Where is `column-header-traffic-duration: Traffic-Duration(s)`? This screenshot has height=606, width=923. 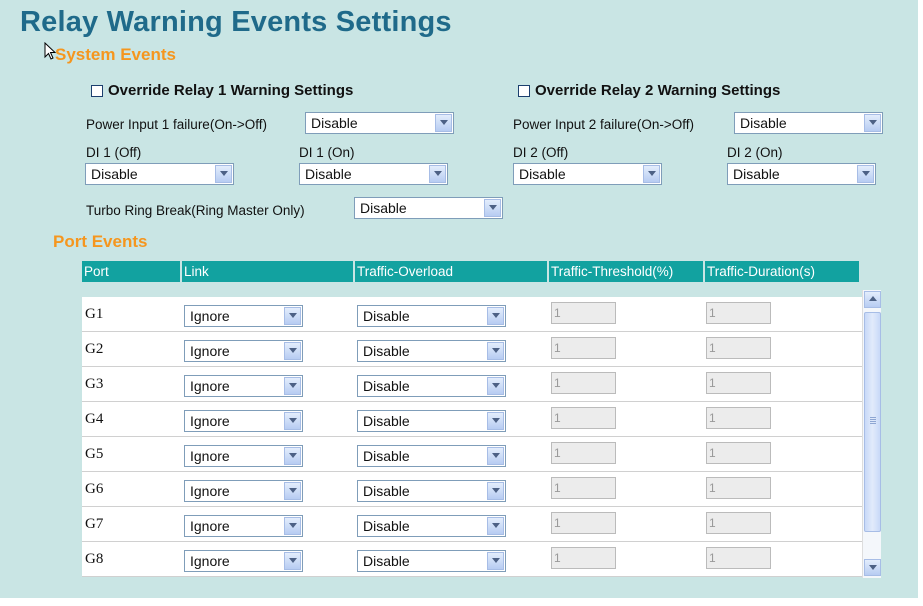 column-header-traffic-duration: Traffic-Duration(s) is located at coordinates (782, 271).